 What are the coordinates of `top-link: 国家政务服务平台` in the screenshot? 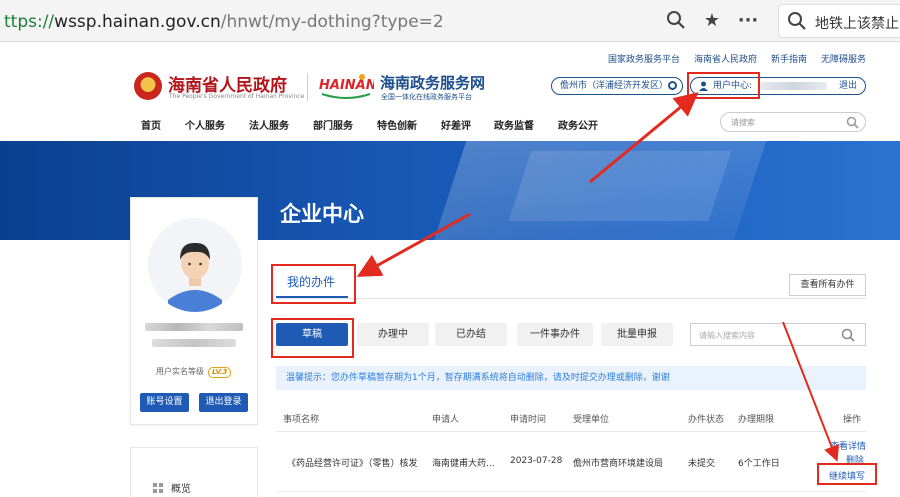 It's located at (644, 60).